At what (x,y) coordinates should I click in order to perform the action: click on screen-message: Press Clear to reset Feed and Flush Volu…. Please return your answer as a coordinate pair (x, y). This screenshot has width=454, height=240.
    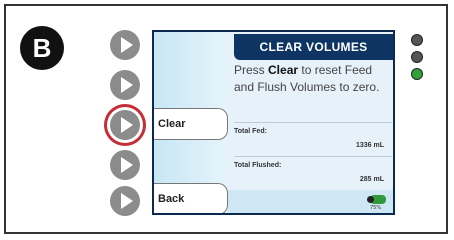
    Looking at the image, I should click on (313, 79).